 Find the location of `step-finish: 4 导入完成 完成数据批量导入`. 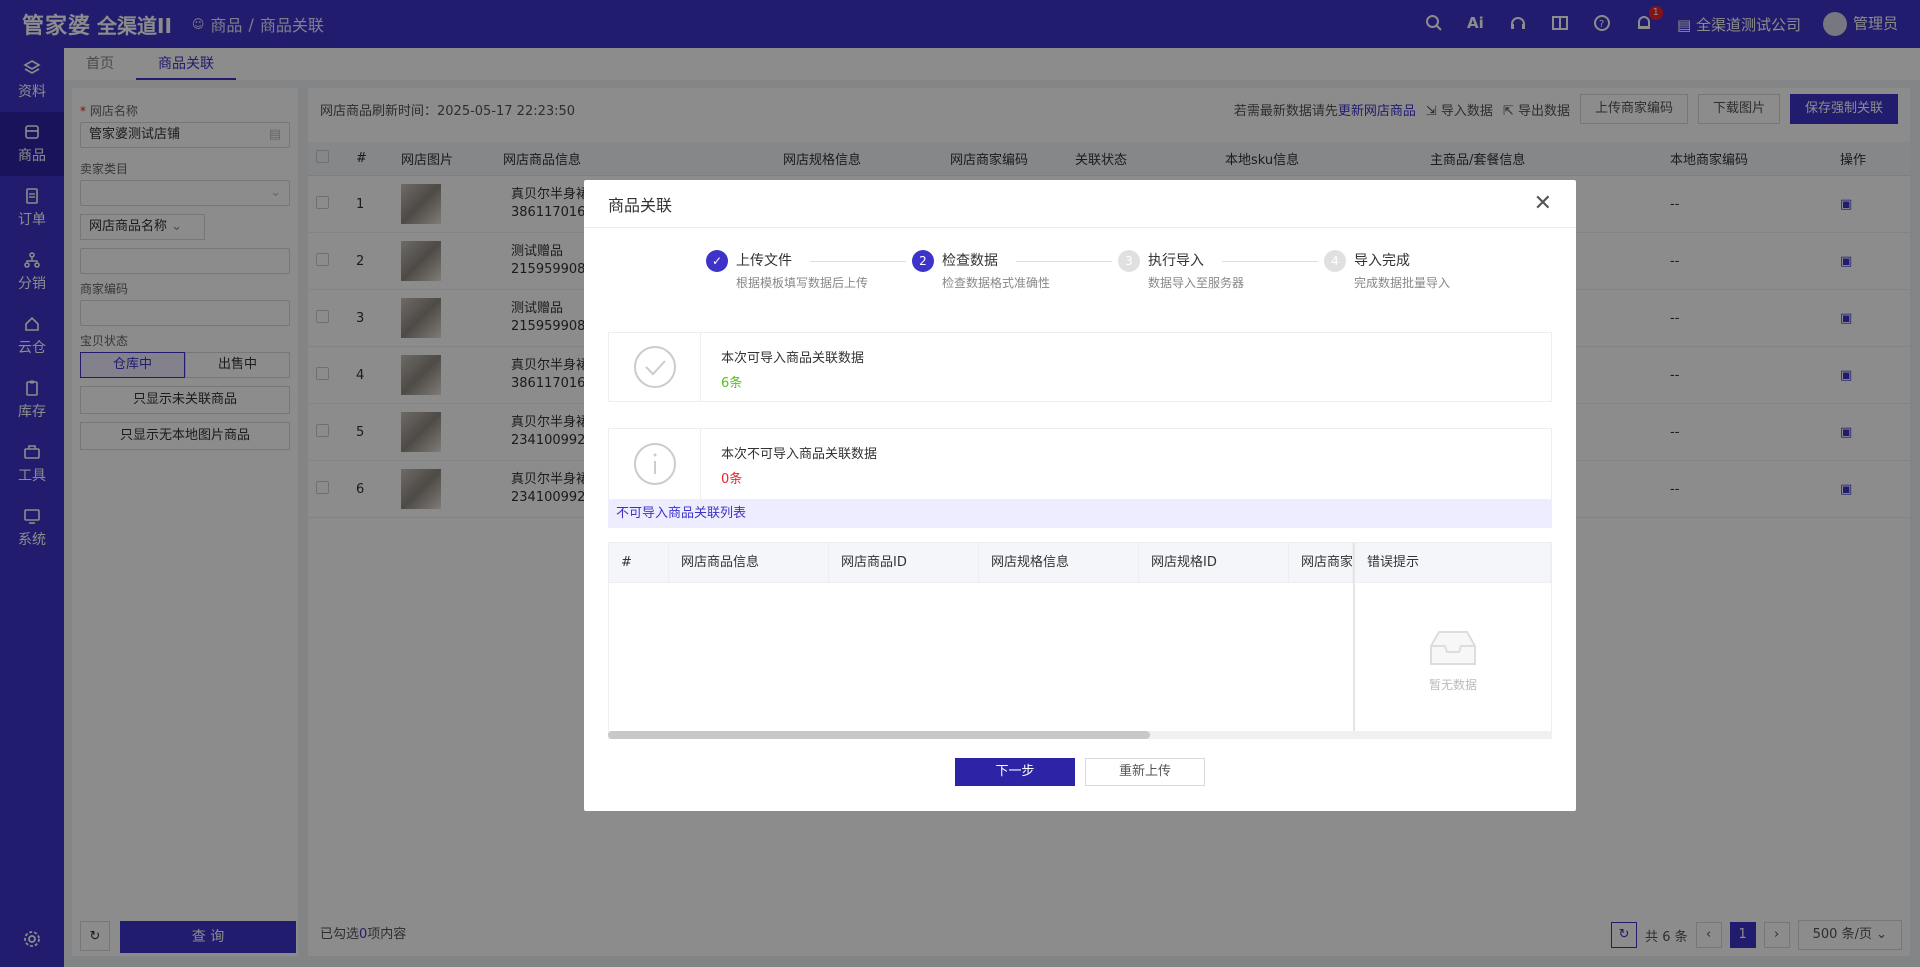

step-finish: 4 导入完成 完成数据批量导入 is located at coordinates (1427, 270).